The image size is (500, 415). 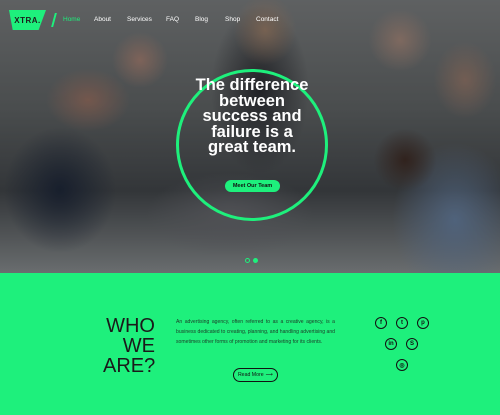 I want to click on about-heading-line-1: WHO, so click(x=130, y=326).